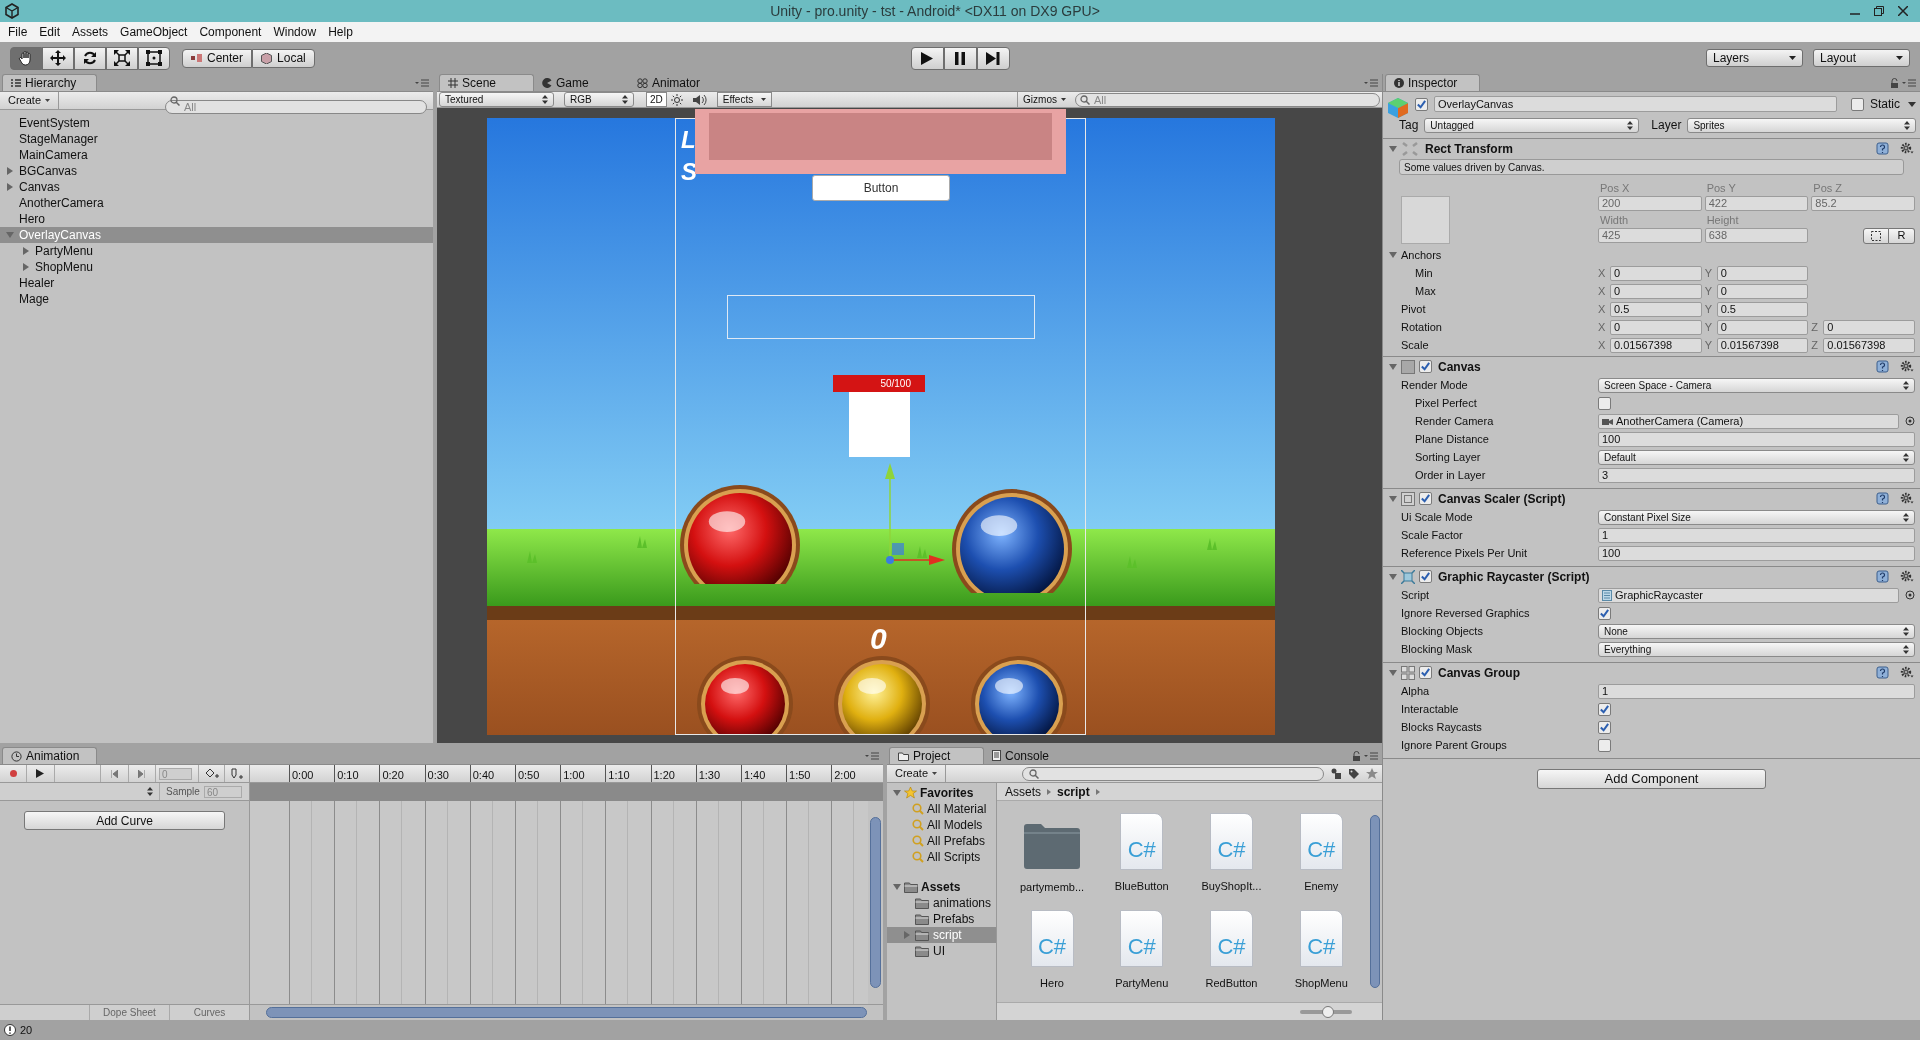  Describe the element at coordinates (216, 123) in the screenshot. I see `hierarchy-item: EventSystem` at that location.